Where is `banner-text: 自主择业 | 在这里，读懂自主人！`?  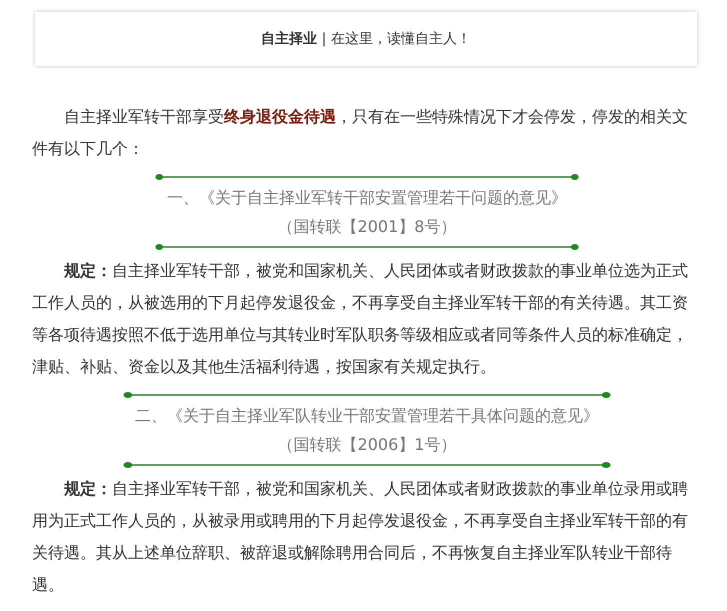 banner-text: 自主择业 | 在这里，读懂自主人！ is located at coordinates (366, 39).